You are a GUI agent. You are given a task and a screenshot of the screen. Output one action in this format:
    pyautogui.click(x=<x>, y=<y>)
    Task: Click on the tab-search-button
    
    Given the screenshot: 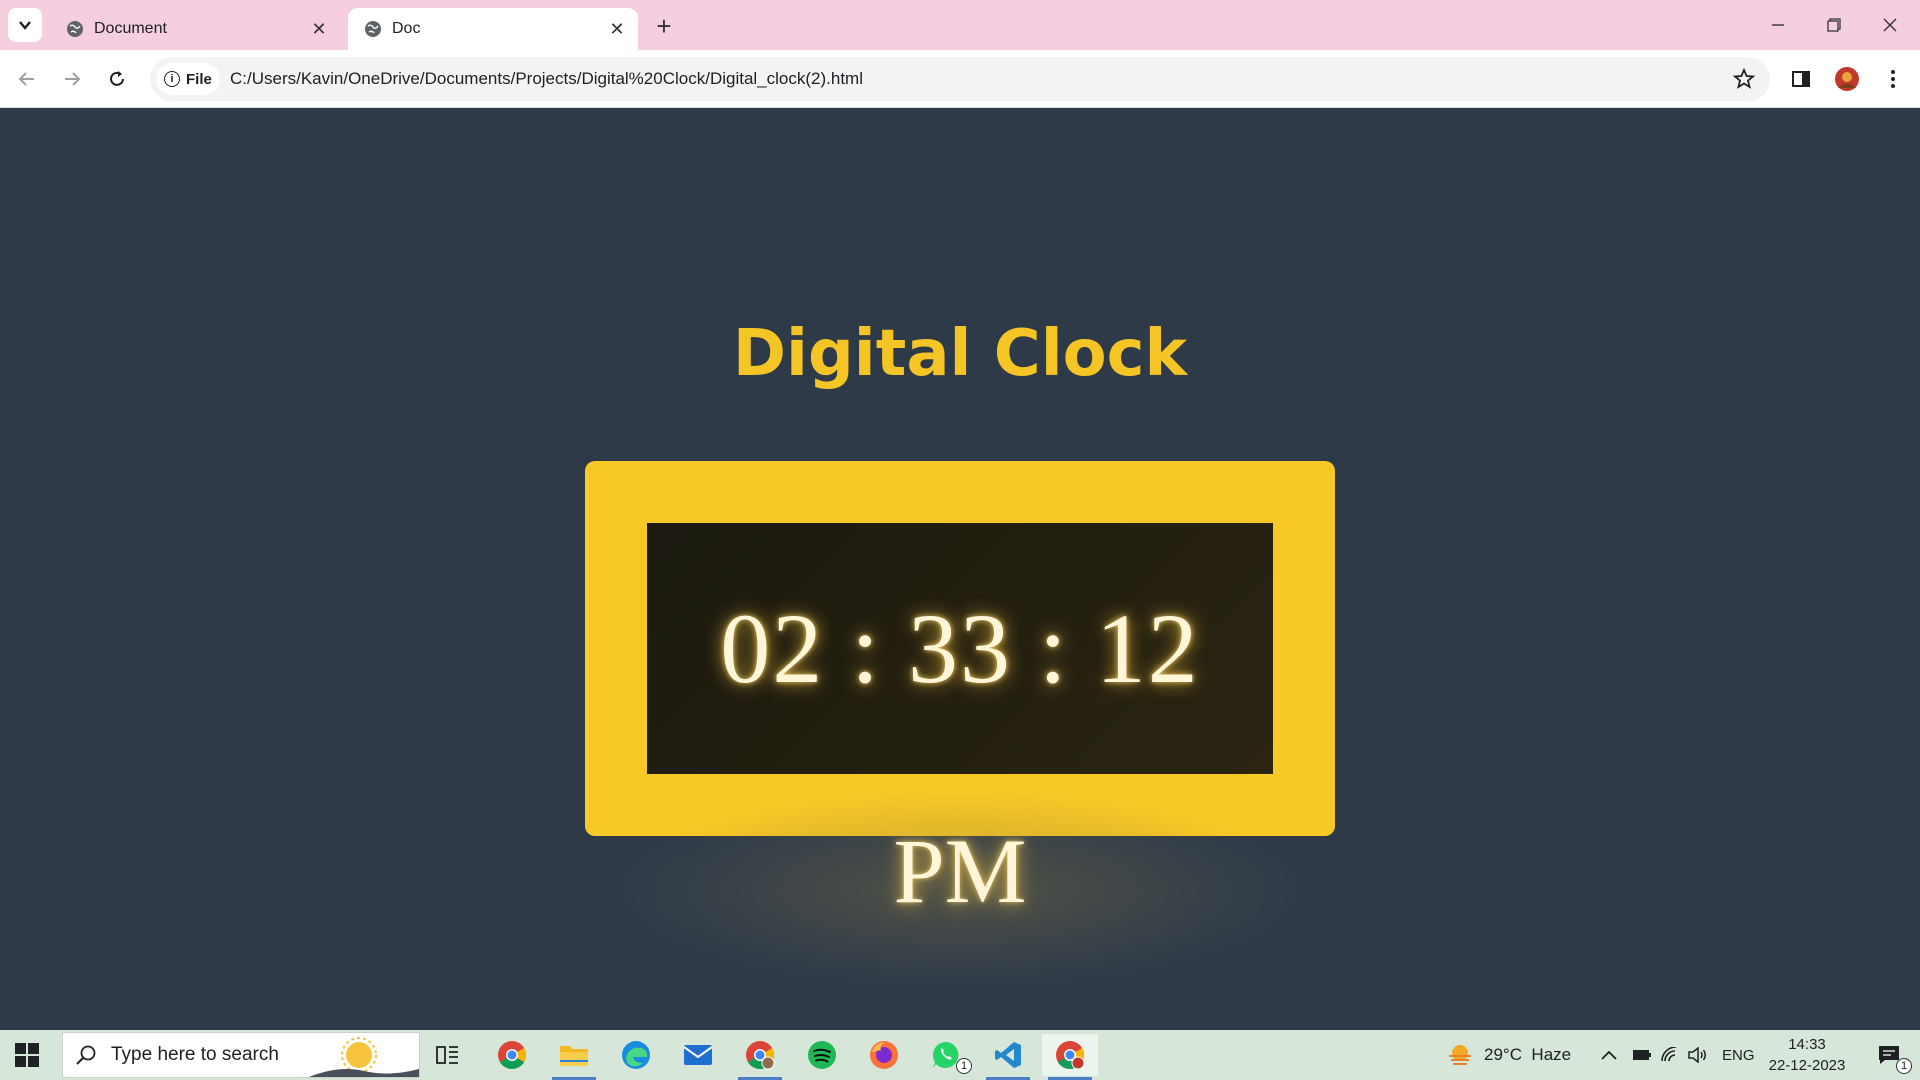 What is the action you would take?
    pyautogui.click(x=25, y=25)
    